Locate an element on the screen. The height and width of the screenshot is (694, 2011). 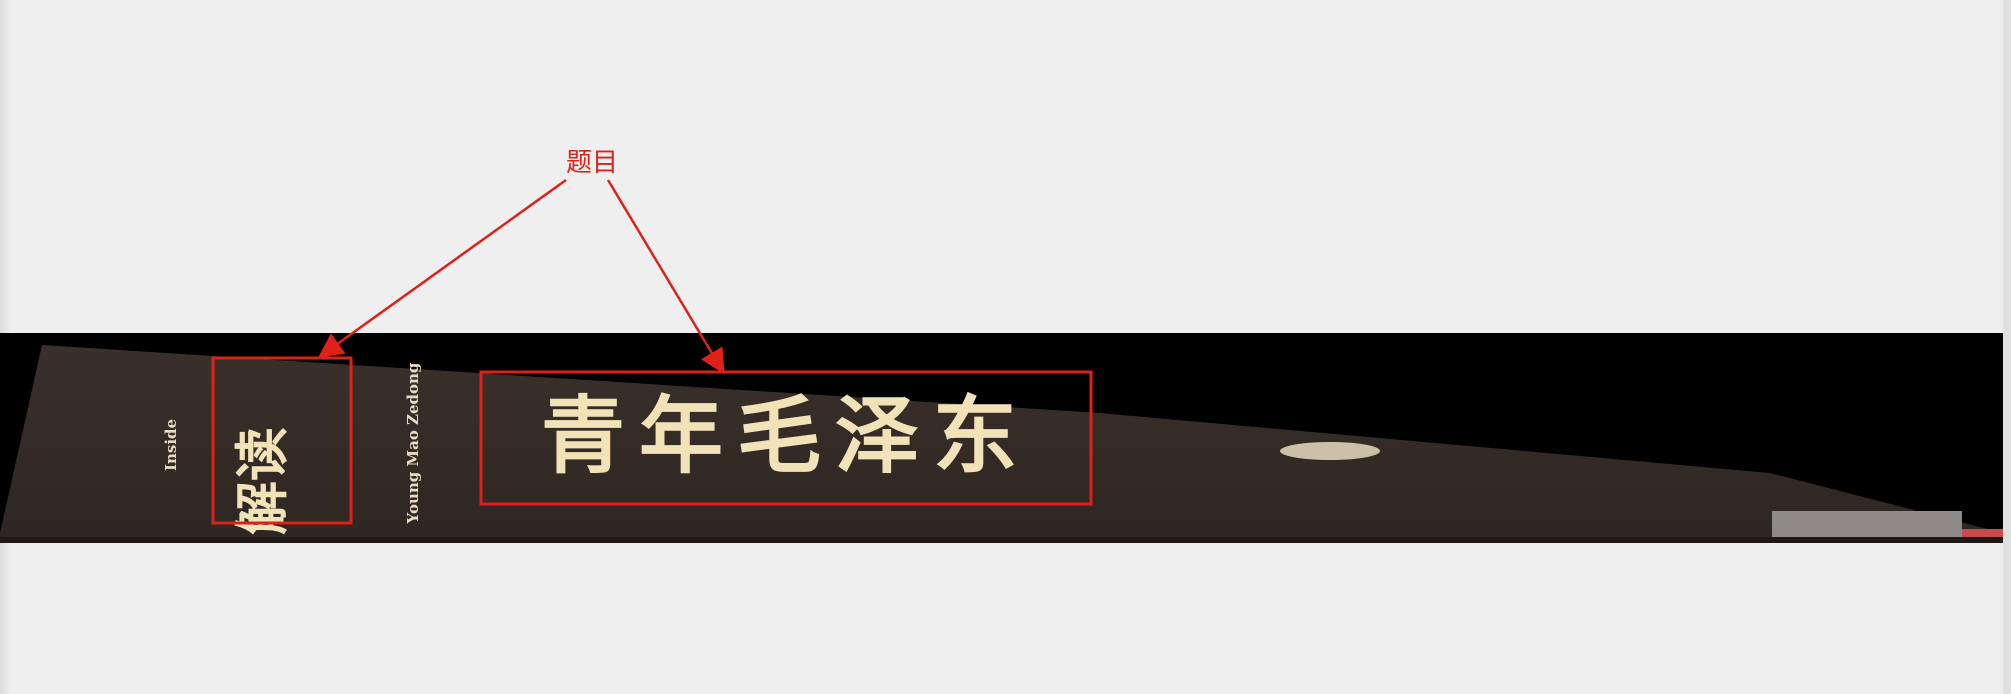
small-left-text: Inside is located at coordinates (171, 445).